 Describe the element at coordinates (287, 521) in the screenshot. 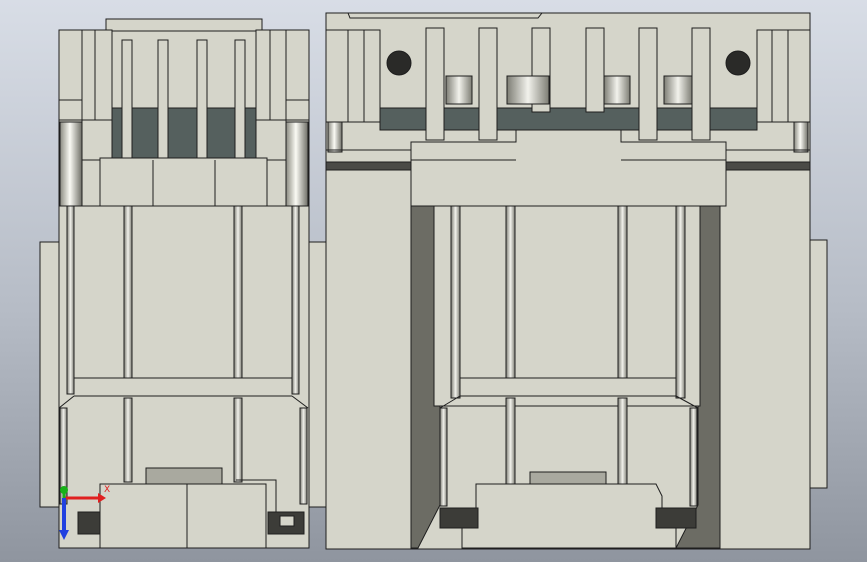

I see `right-slot-inner` at that location.